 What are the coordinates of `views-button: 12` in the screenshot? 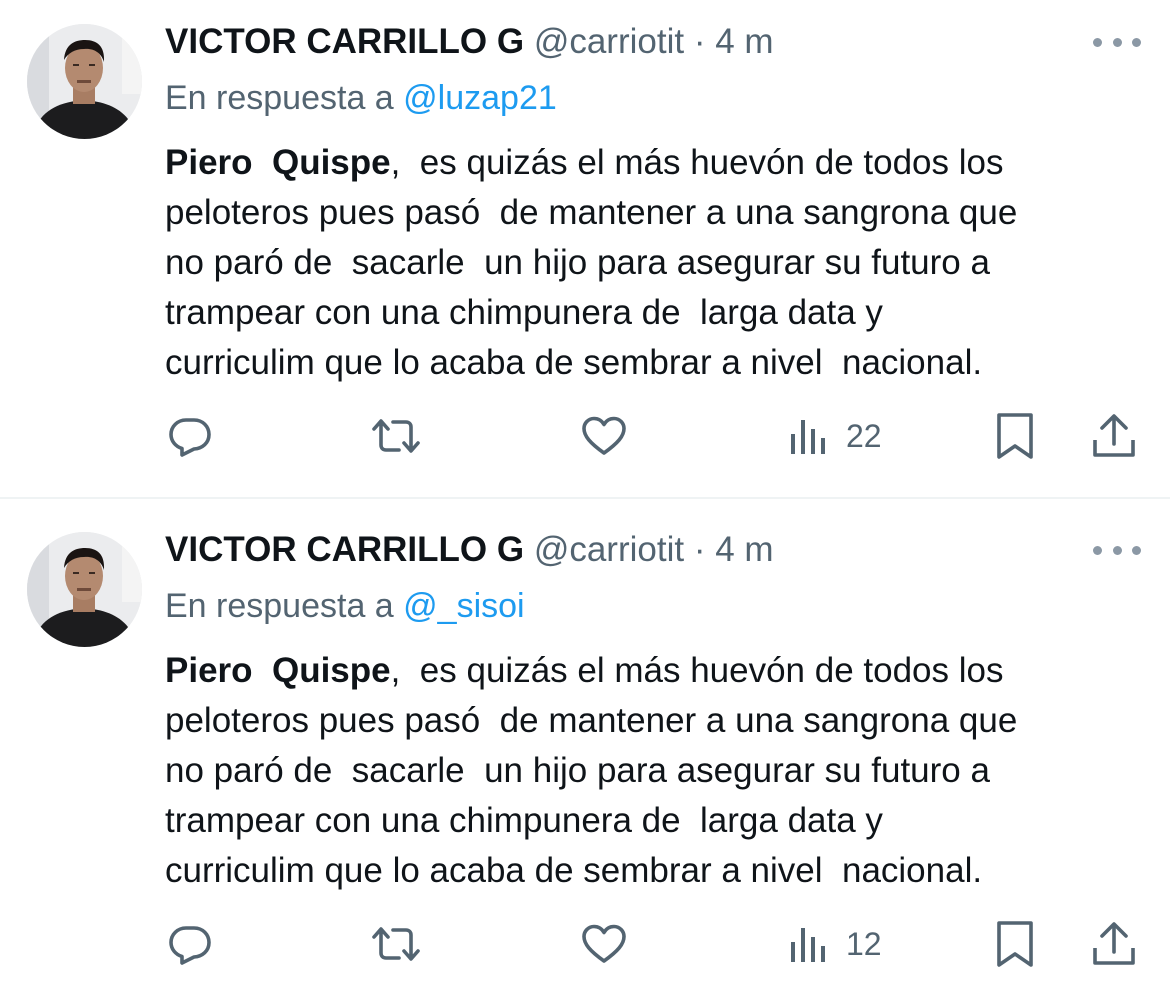 It's located at (835, 944).